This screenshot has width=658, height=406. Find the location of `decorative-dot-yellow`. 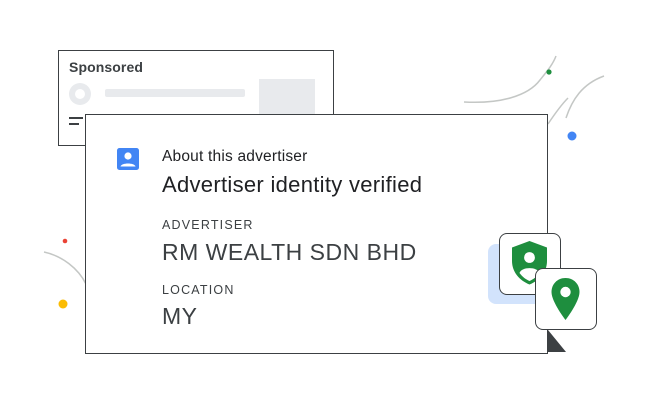

decorative-dot-yellow is located at coordinates (63, 304).